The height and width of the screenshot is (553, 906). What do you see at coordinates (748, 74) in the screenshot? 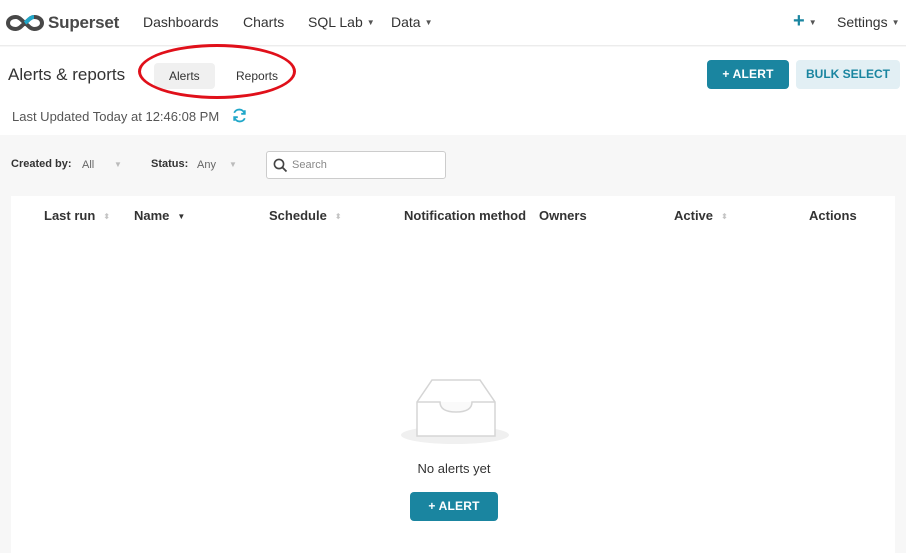
I see `add-alert-button: + ALERT` at bounding box center [748, 74].